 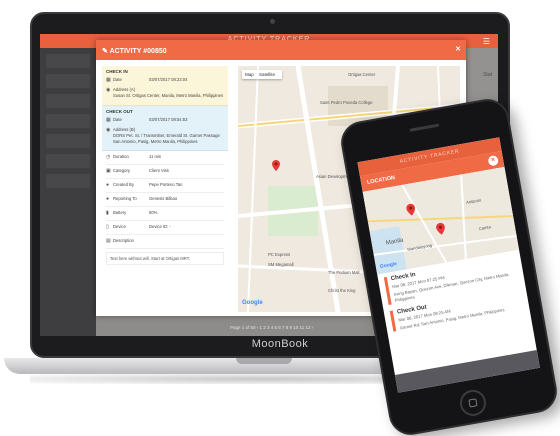 What do you see at coordinates (120, 213) in the screenshot?
I see `detail-label: Battery` at bounding box center [120, 213].